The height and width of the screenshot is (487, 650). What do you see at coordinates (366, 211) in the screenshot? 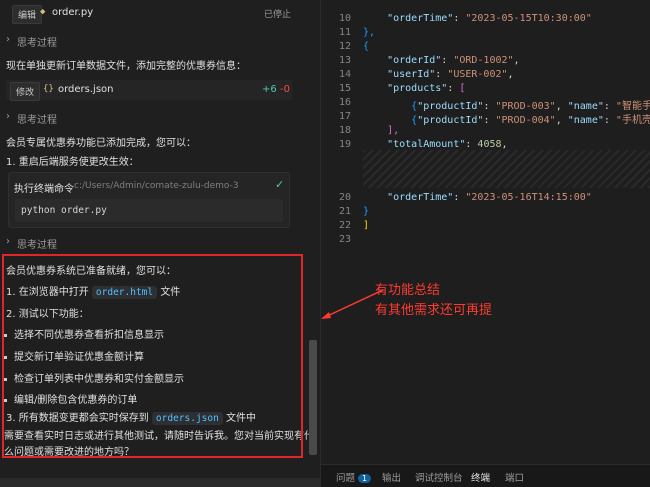
I see `code-line: }` at bounding box center [366, 211].